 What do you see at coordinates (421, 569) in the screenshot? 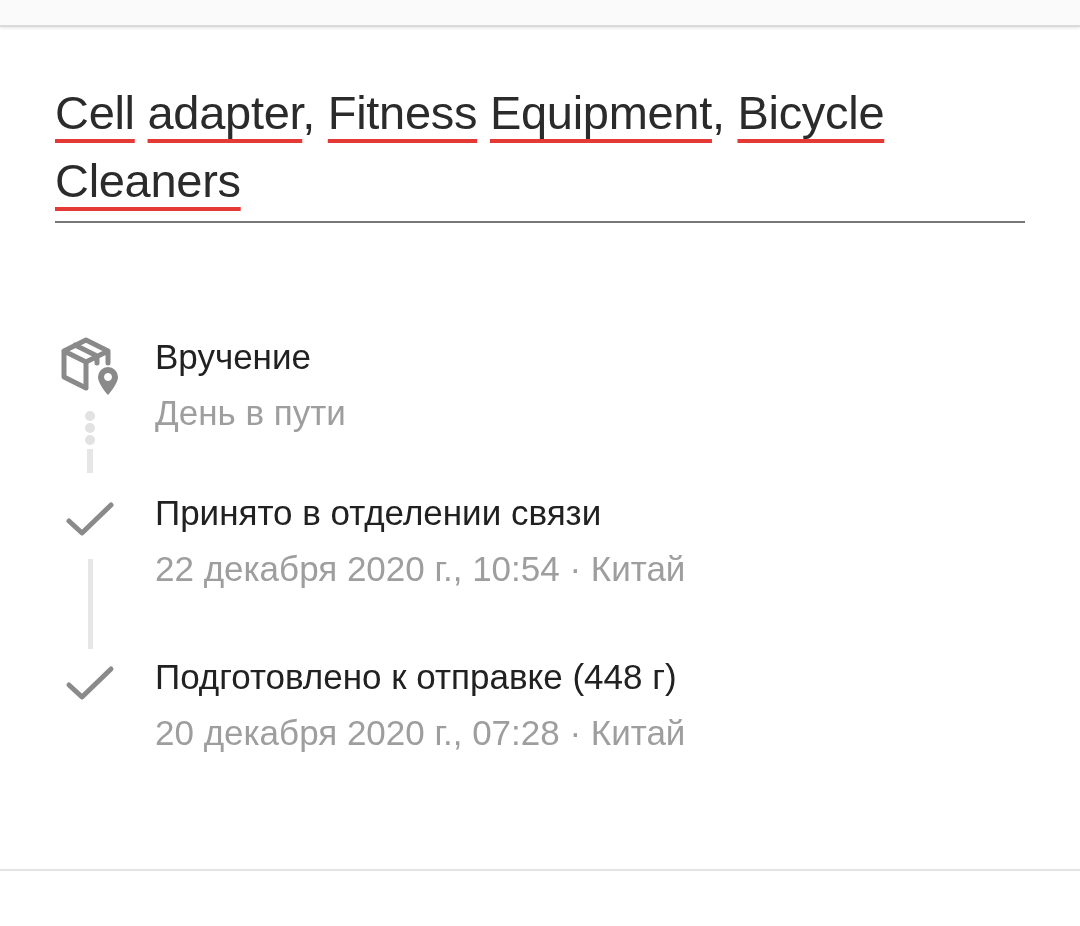
I see `event-details: 22 декабря 2020 г., 10:54 · Китай` at bounding box center [421, 569].